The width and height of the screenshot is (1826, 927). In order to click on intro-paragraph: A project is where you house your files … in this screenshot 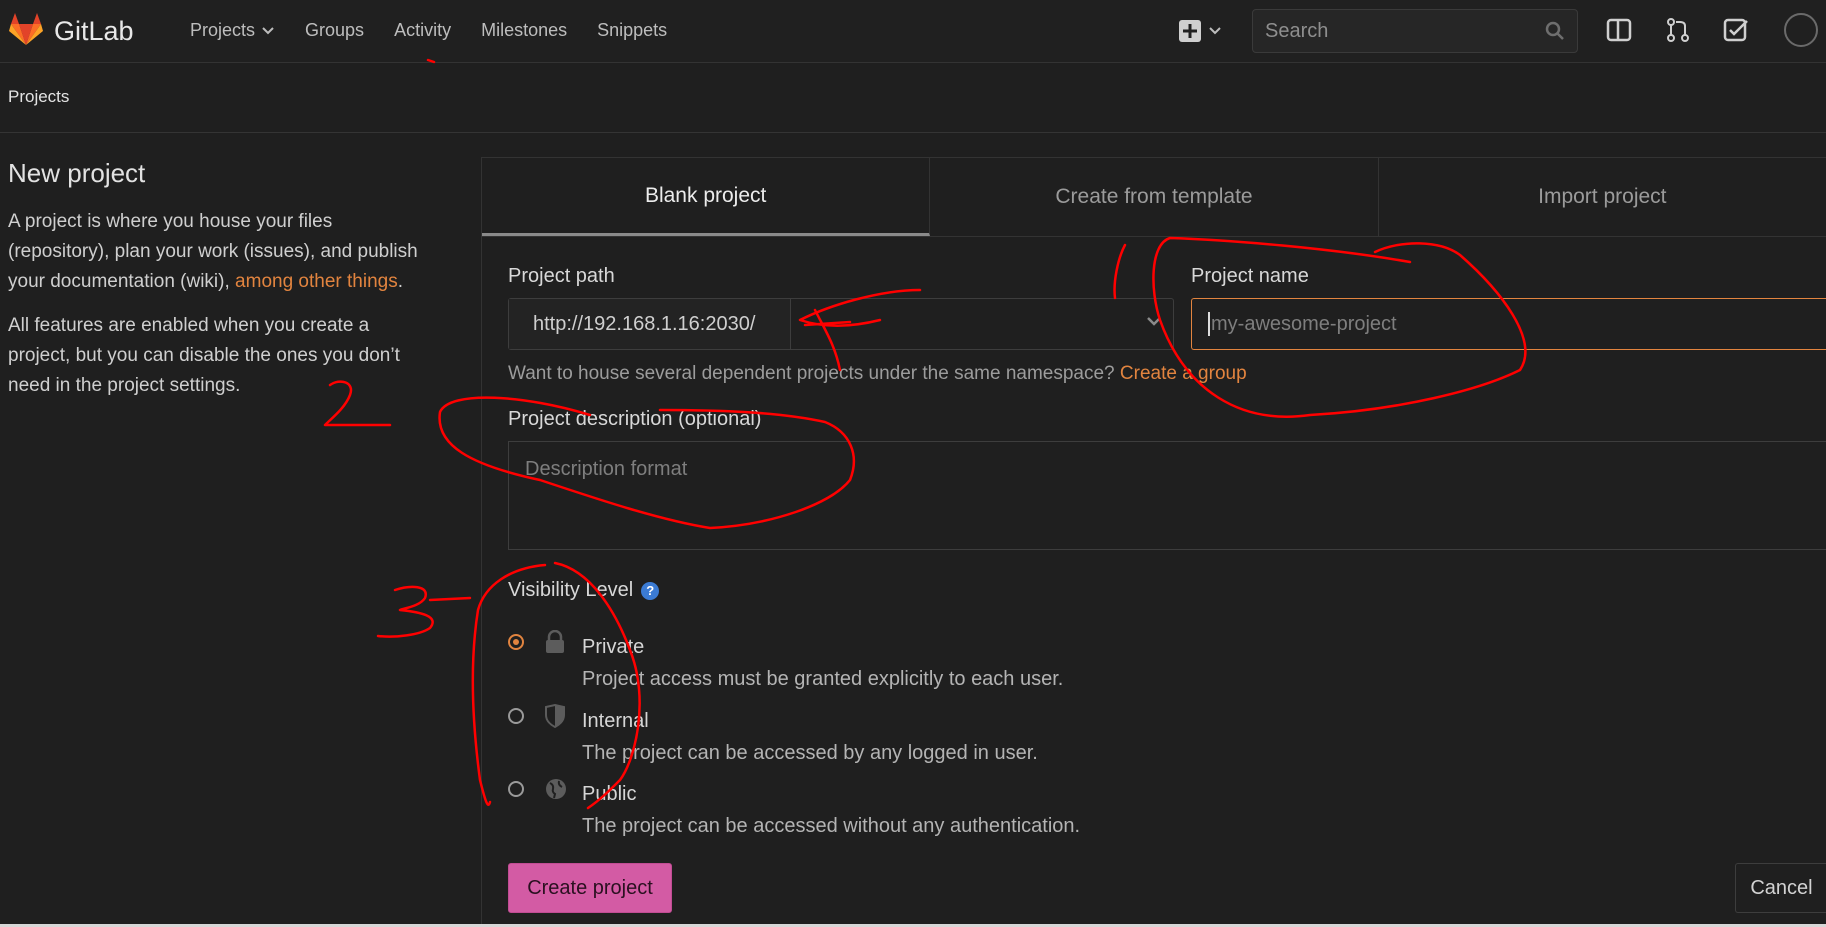, I will do `click(218, 252)`.